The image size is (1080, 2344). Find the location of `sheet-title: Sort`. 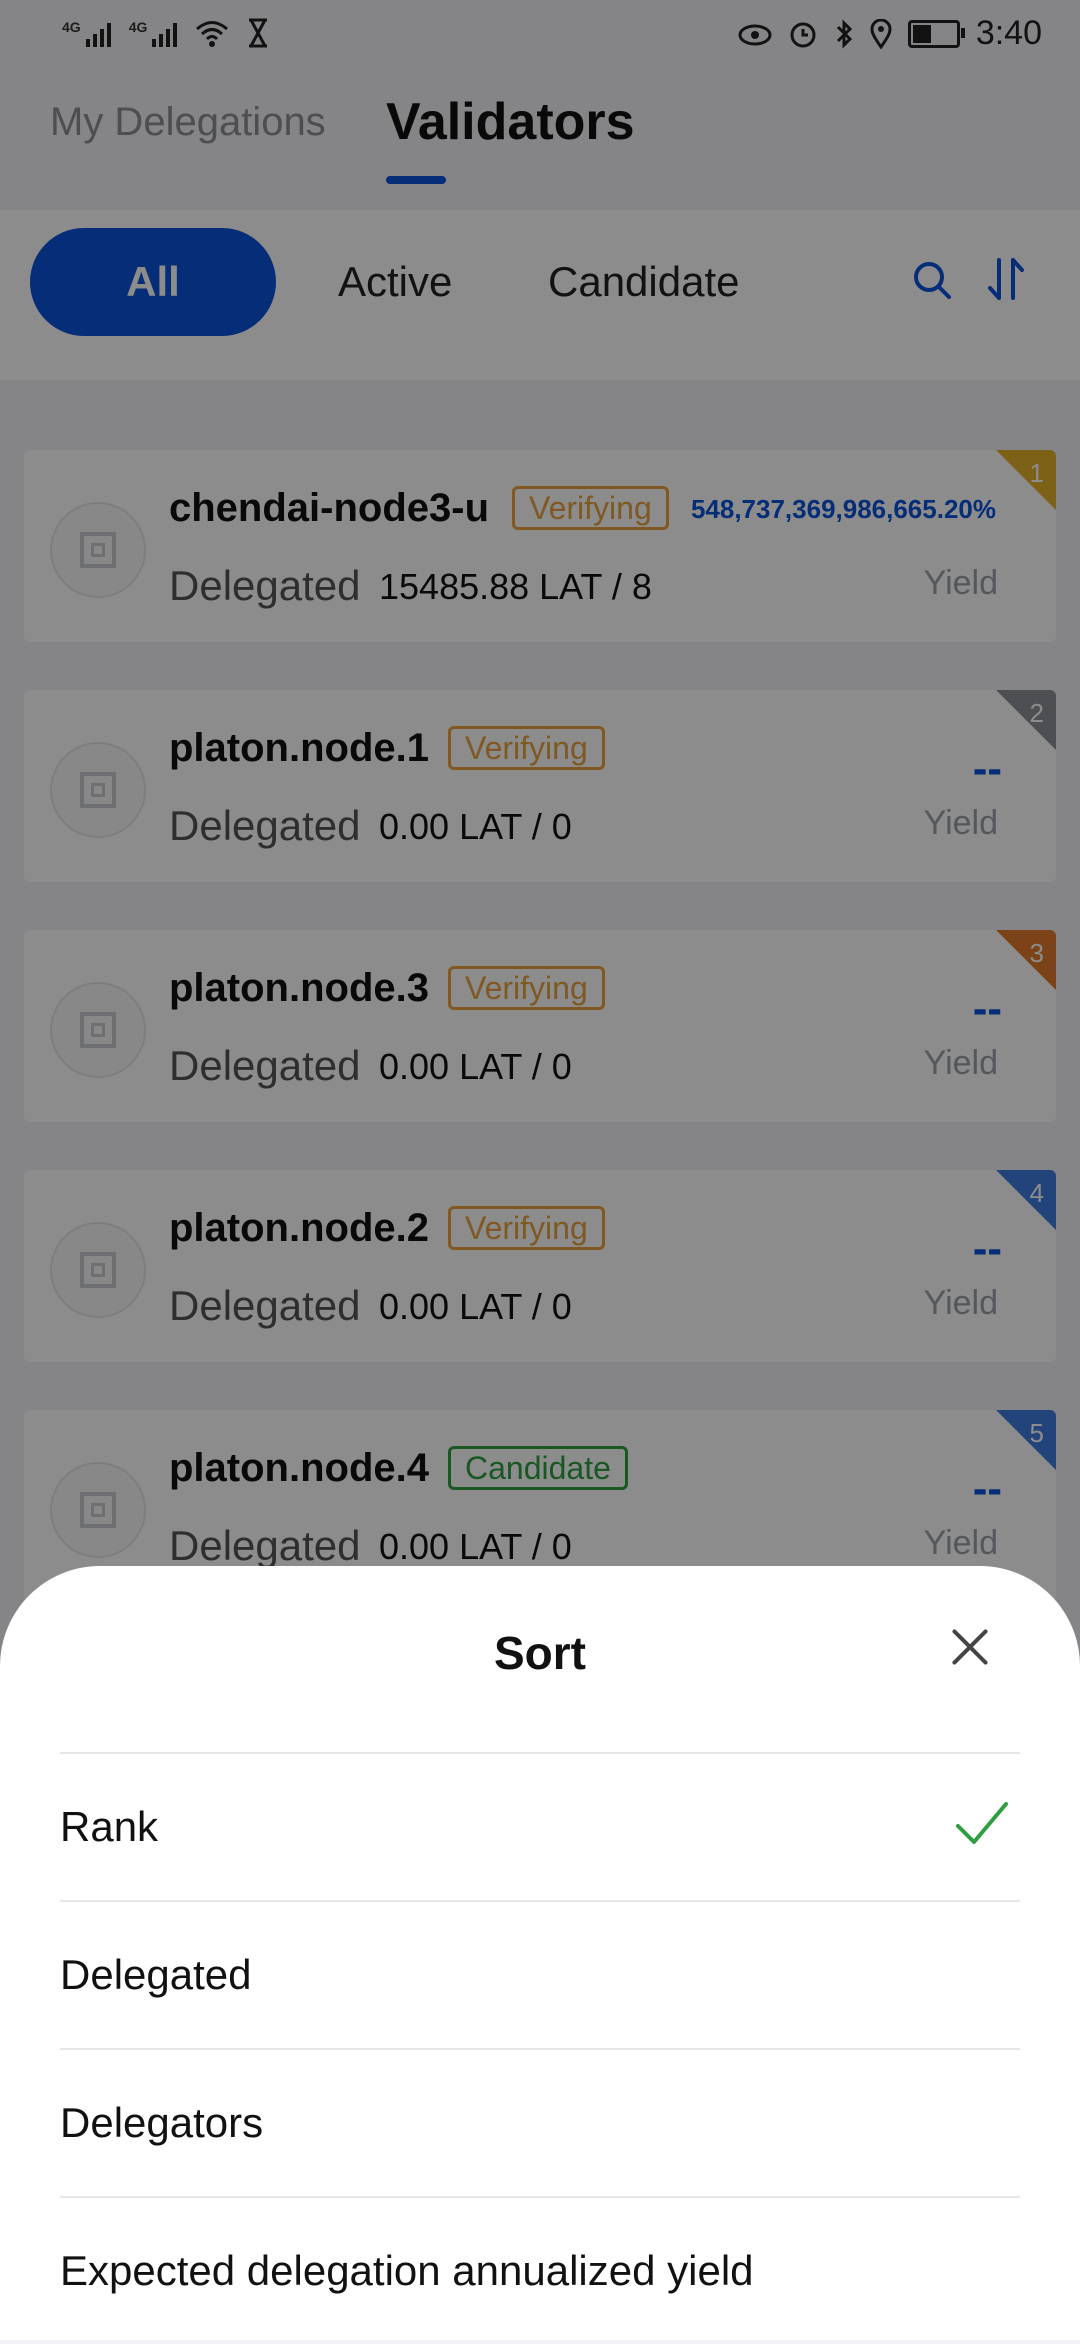

sheet-title: Sort is located at coordinates (540, 1653).